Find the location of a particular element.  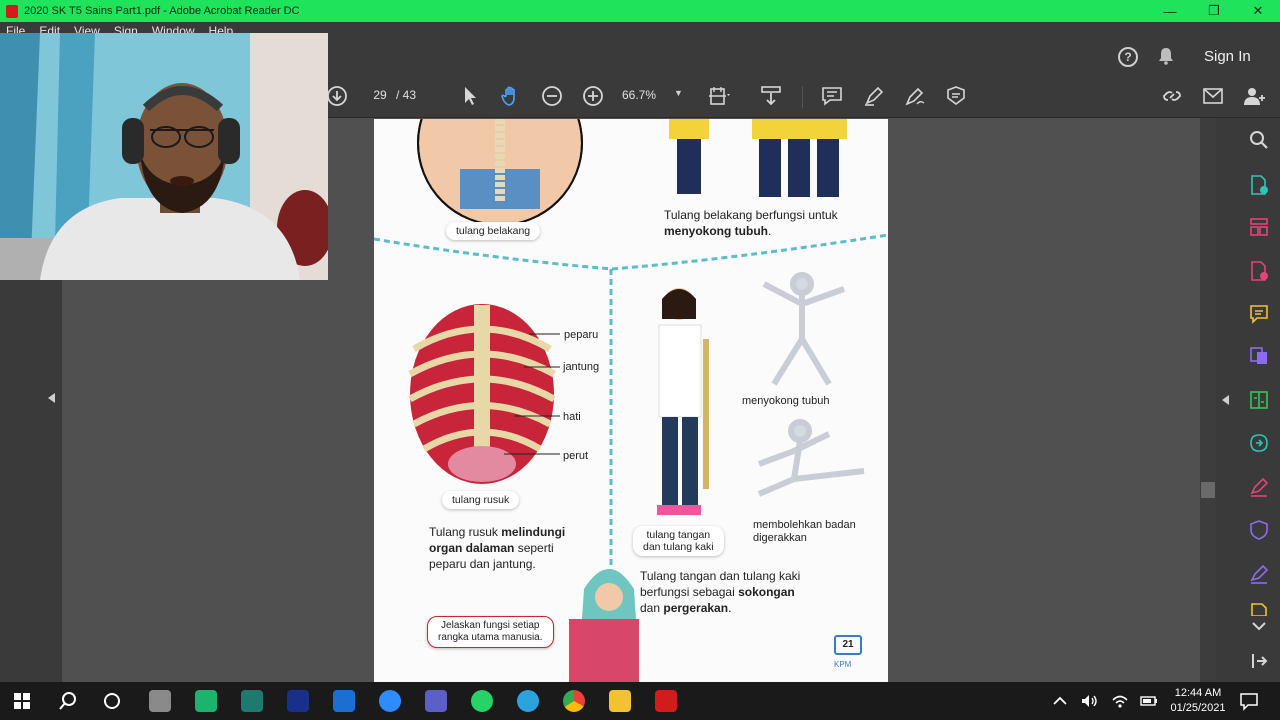

telegram-icon is located at coordinates (528, 701).